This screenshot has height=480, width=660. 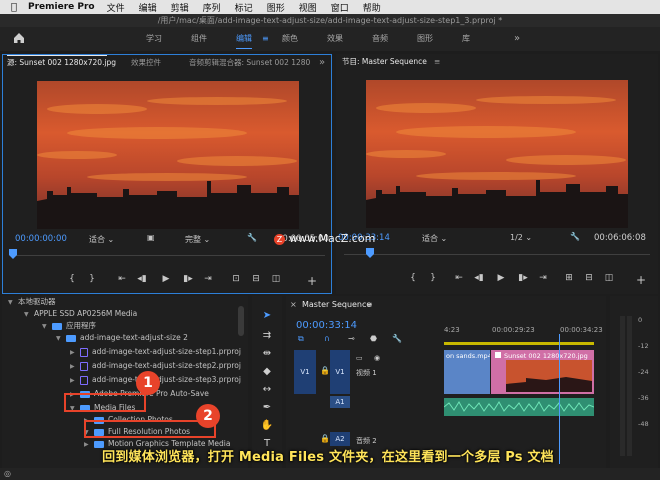 What do you see at coordinates (72, 279) in the screenshot?
I see `mark-in-icon: {` at bounding box center [72, 279].